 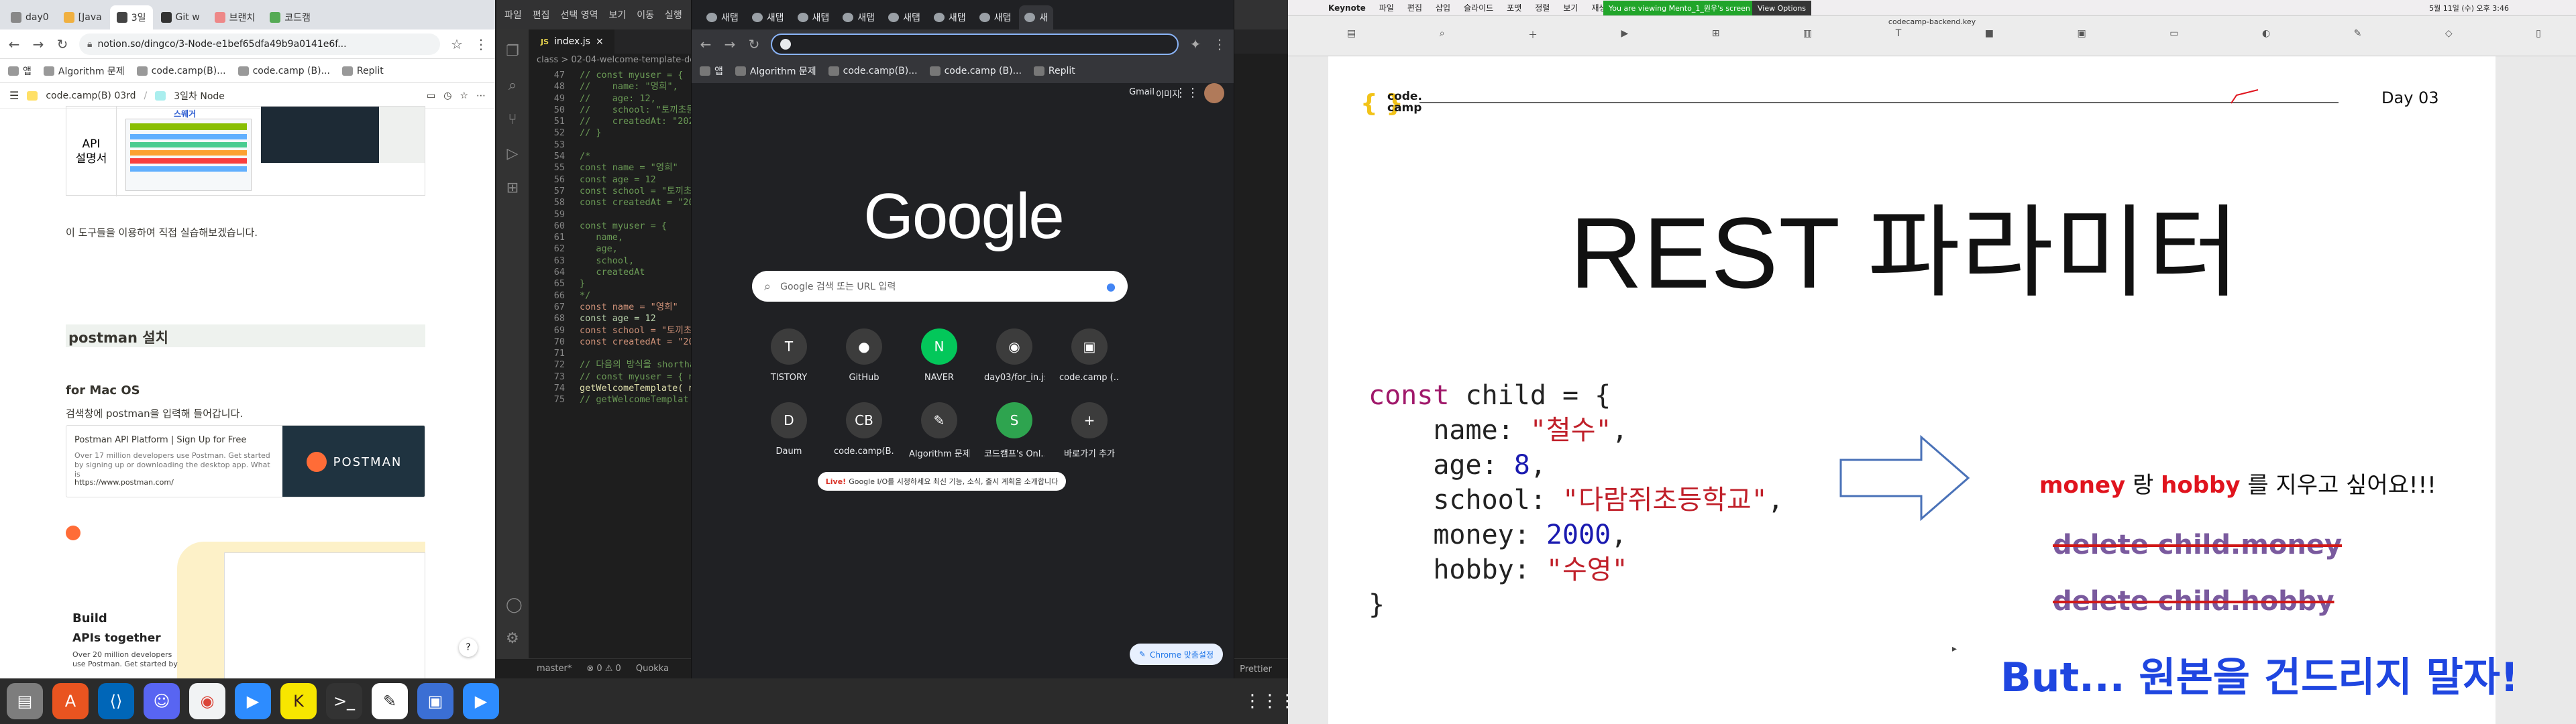 I want to click on google-search-box: ⌕ Google 검색 또는 URL 입력 ●, so click(x=940, y=286).